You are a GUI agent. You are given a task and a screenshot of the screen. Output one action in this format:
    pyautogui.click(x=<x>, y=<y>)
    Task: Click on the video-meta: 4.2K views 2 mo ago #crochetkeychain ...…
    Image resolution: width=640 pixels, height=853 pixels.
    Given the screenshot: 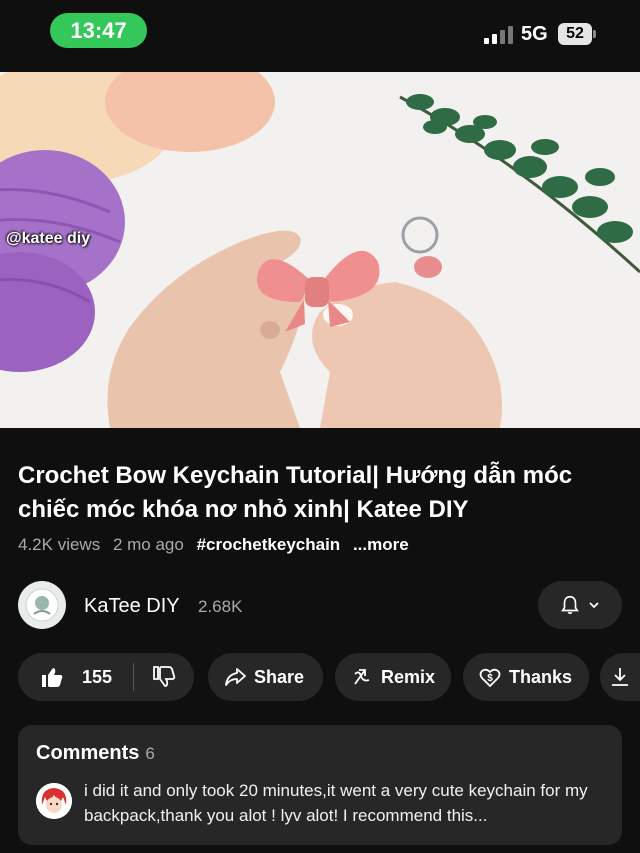 What is the action you would take?
    pyautogui.click(x=217, y=545)
    